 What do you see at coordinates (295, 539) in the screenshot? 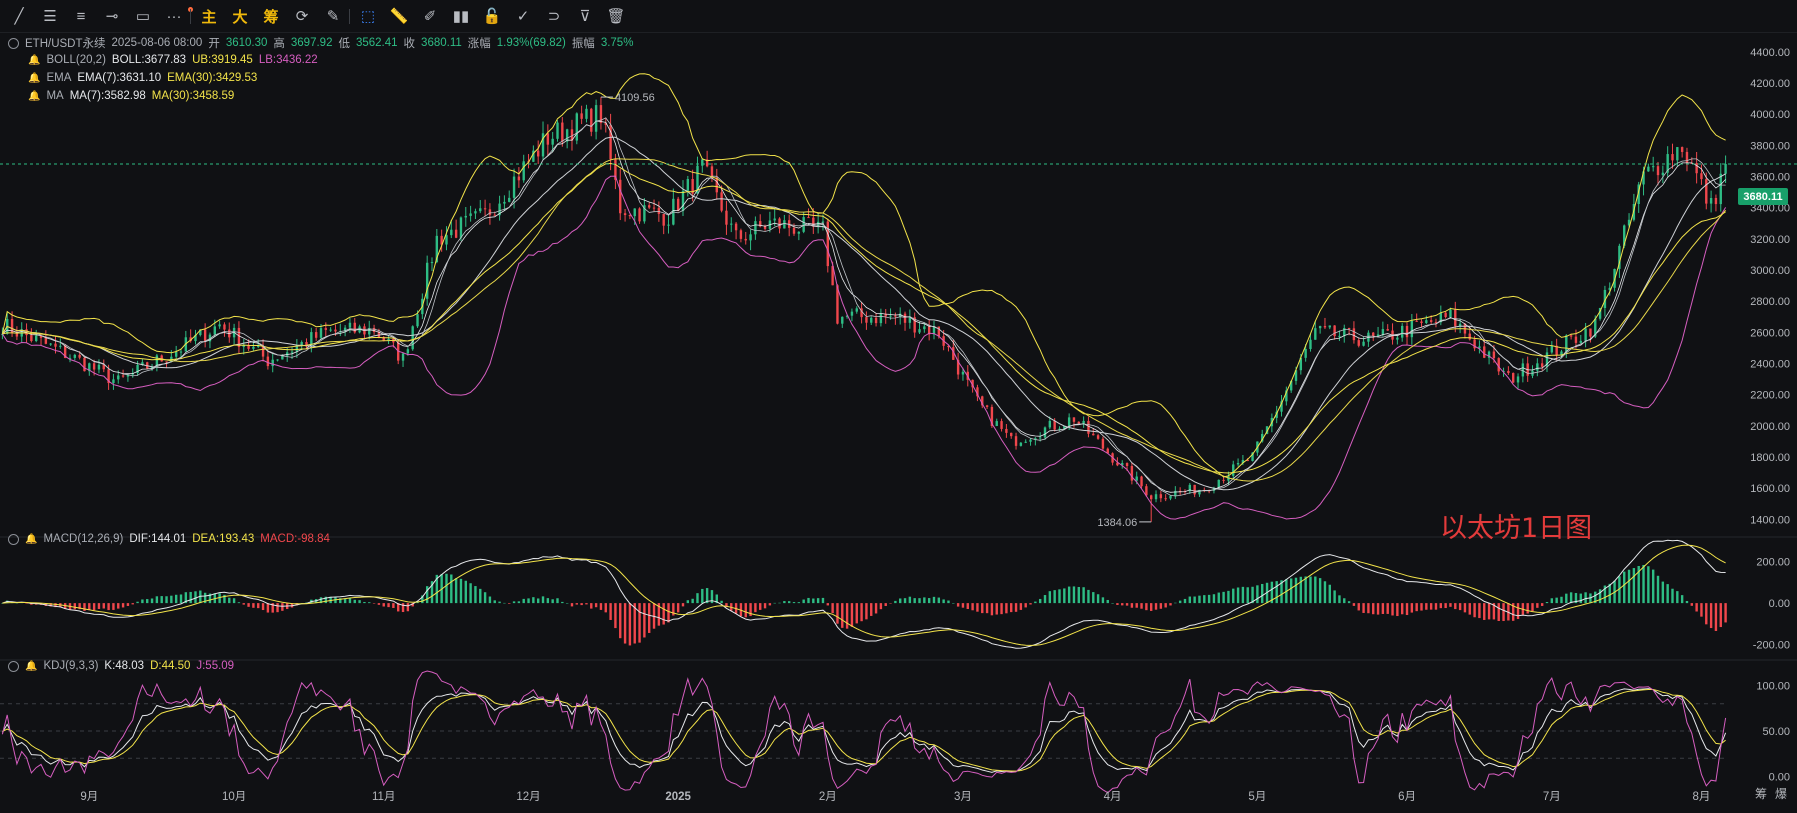
I see `macd-value: MACD:-98.84` at bounding box center [295, 539].